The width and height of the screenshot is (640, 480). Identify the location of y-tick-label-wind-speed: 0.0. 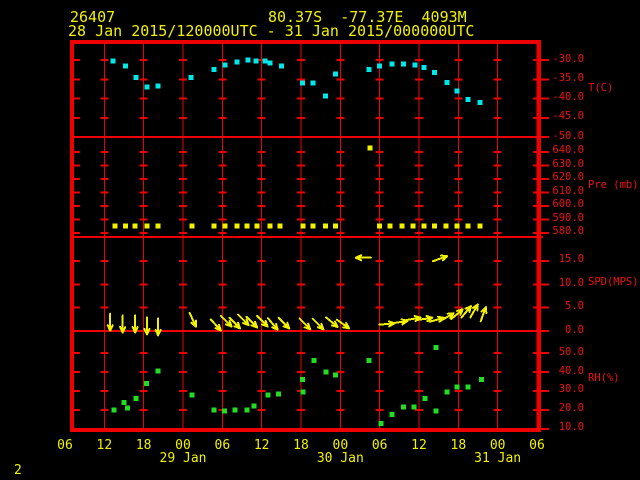
(574, 329).